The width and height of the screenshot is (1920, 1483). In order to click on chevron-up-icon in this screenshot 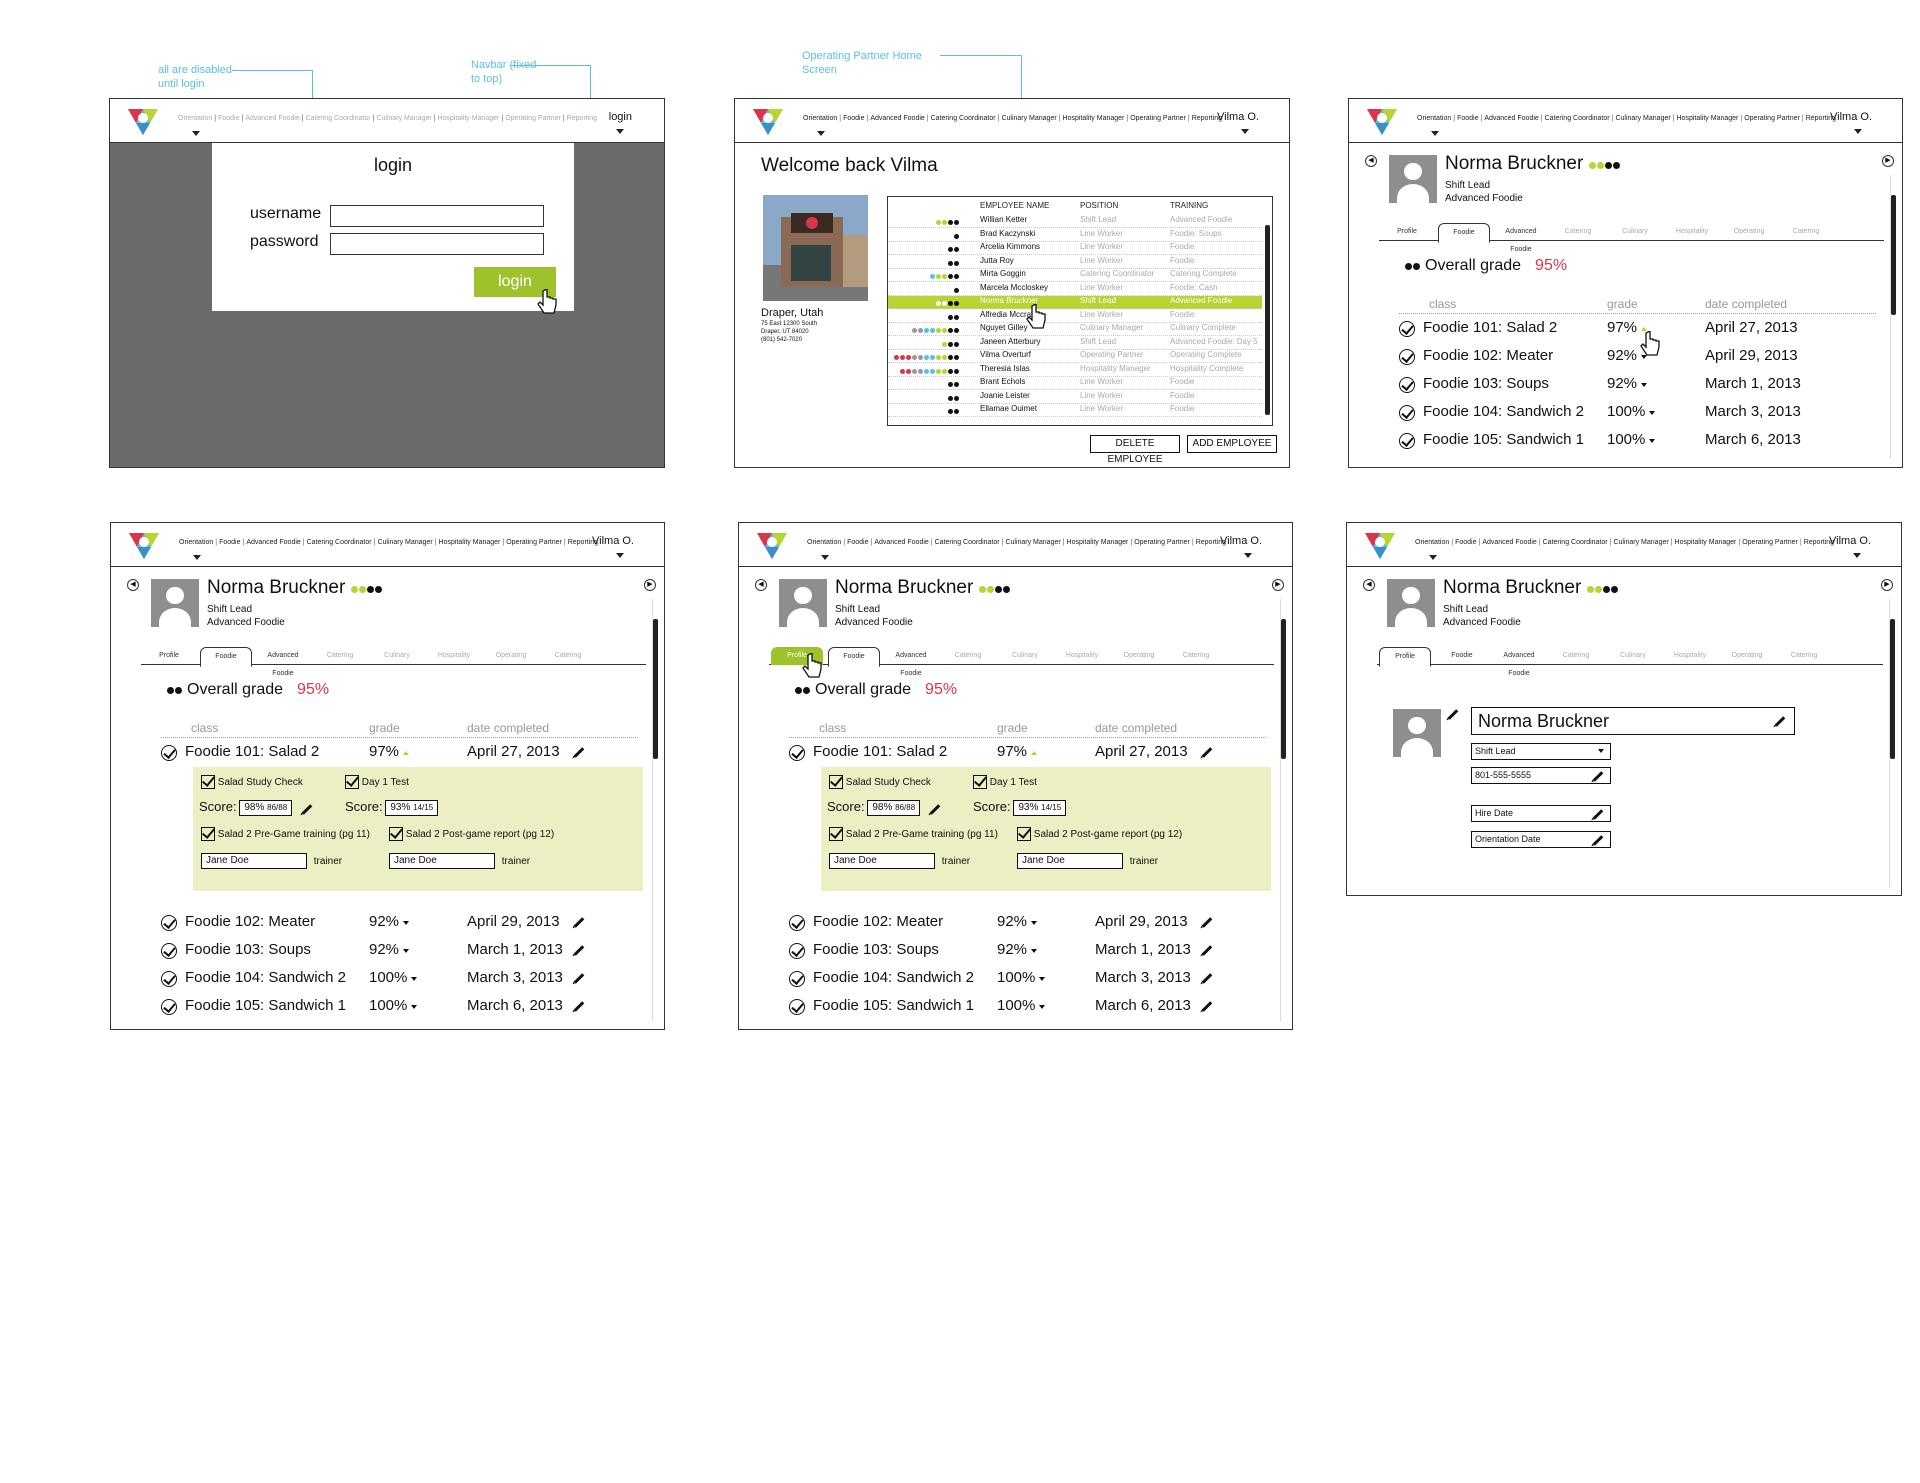, I will do `click(1034, 753)`.